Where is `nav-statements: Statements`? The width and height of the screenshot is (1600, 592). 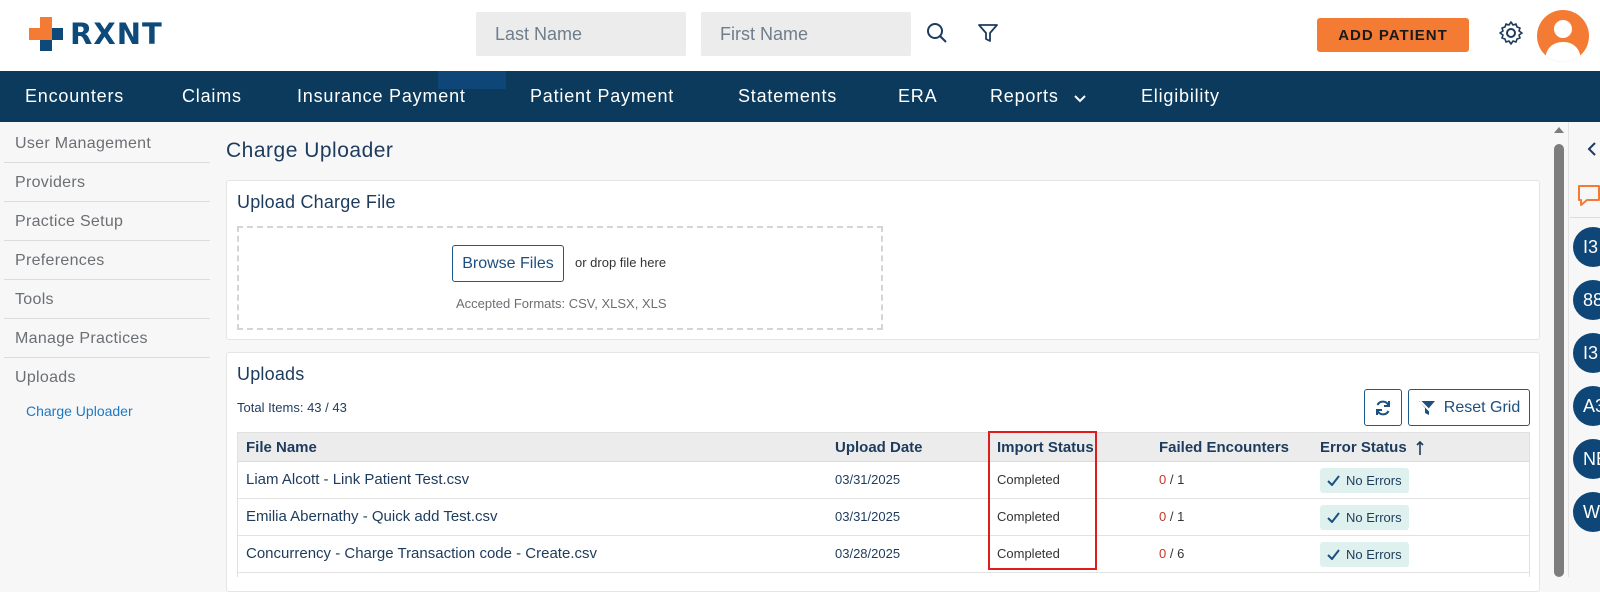 nav-statements: Statements is located at coordinates (787, 96).